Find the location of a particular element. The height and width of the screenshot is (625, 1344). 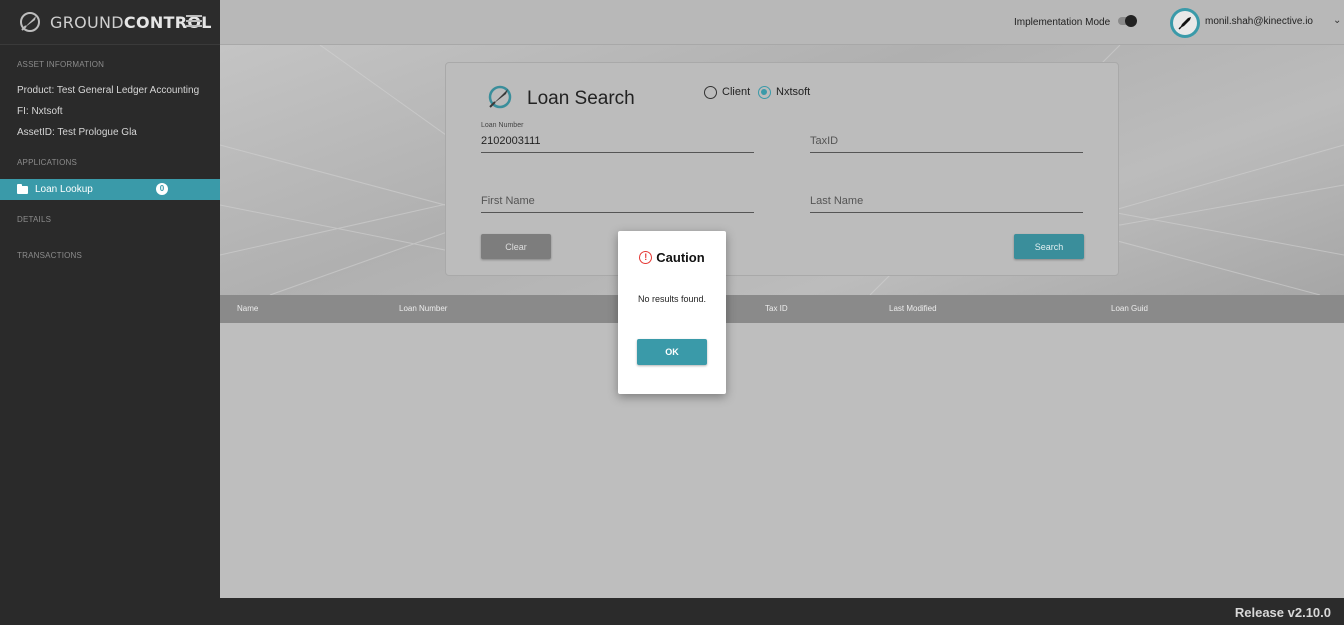

transactions-heading: TRANSACTIONS is located at coordinates (41, 255).